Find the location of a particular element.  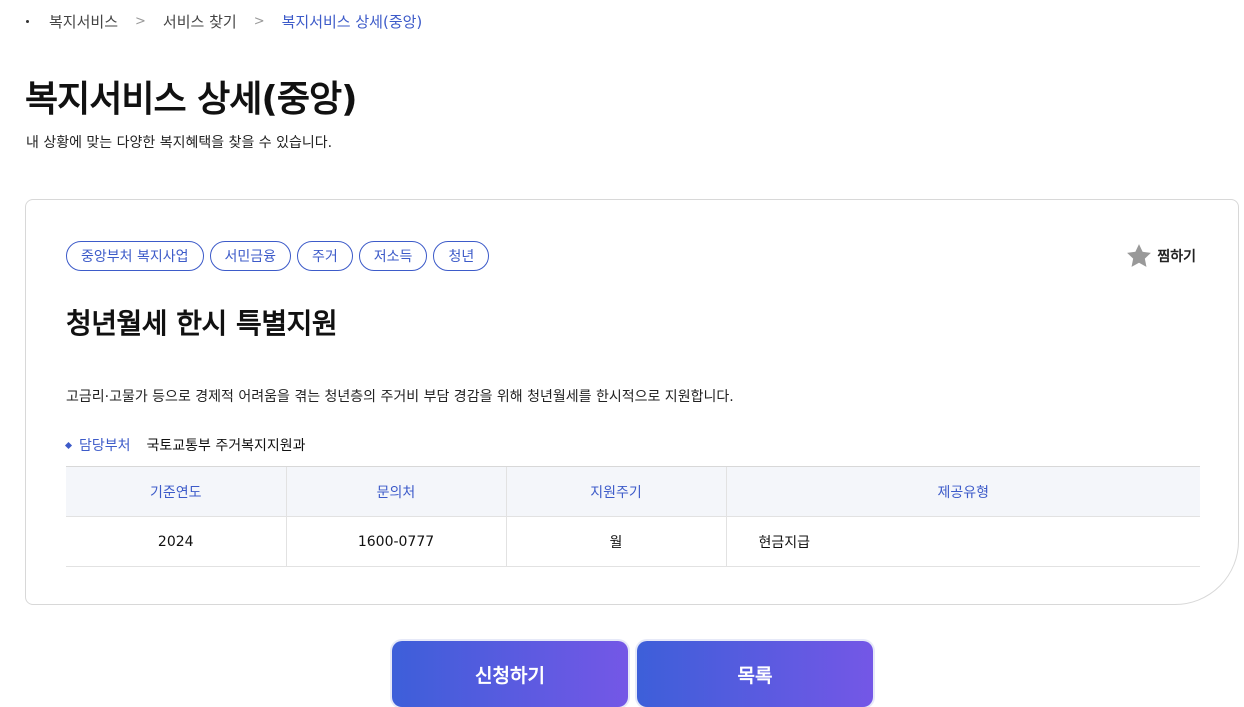

service-title: 청년월세 한시 특별지원 is located at coordinates (202, 323).